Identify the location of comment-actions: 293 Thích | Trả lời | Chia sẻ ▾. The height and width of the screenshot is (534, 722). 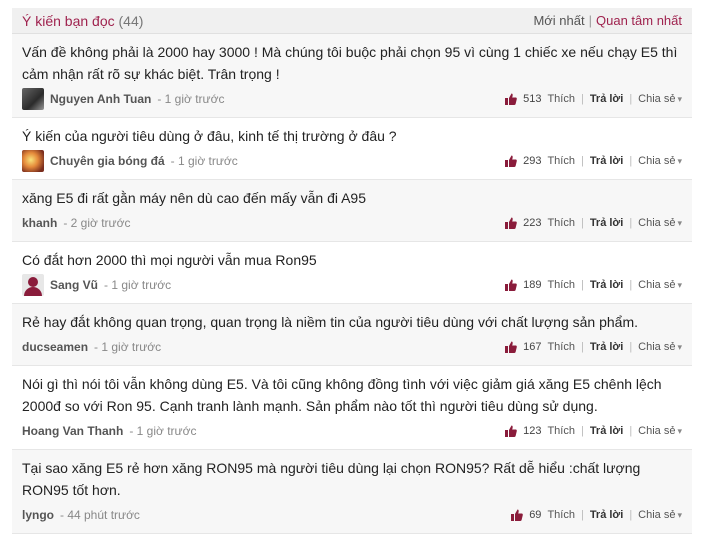
(593, 161).